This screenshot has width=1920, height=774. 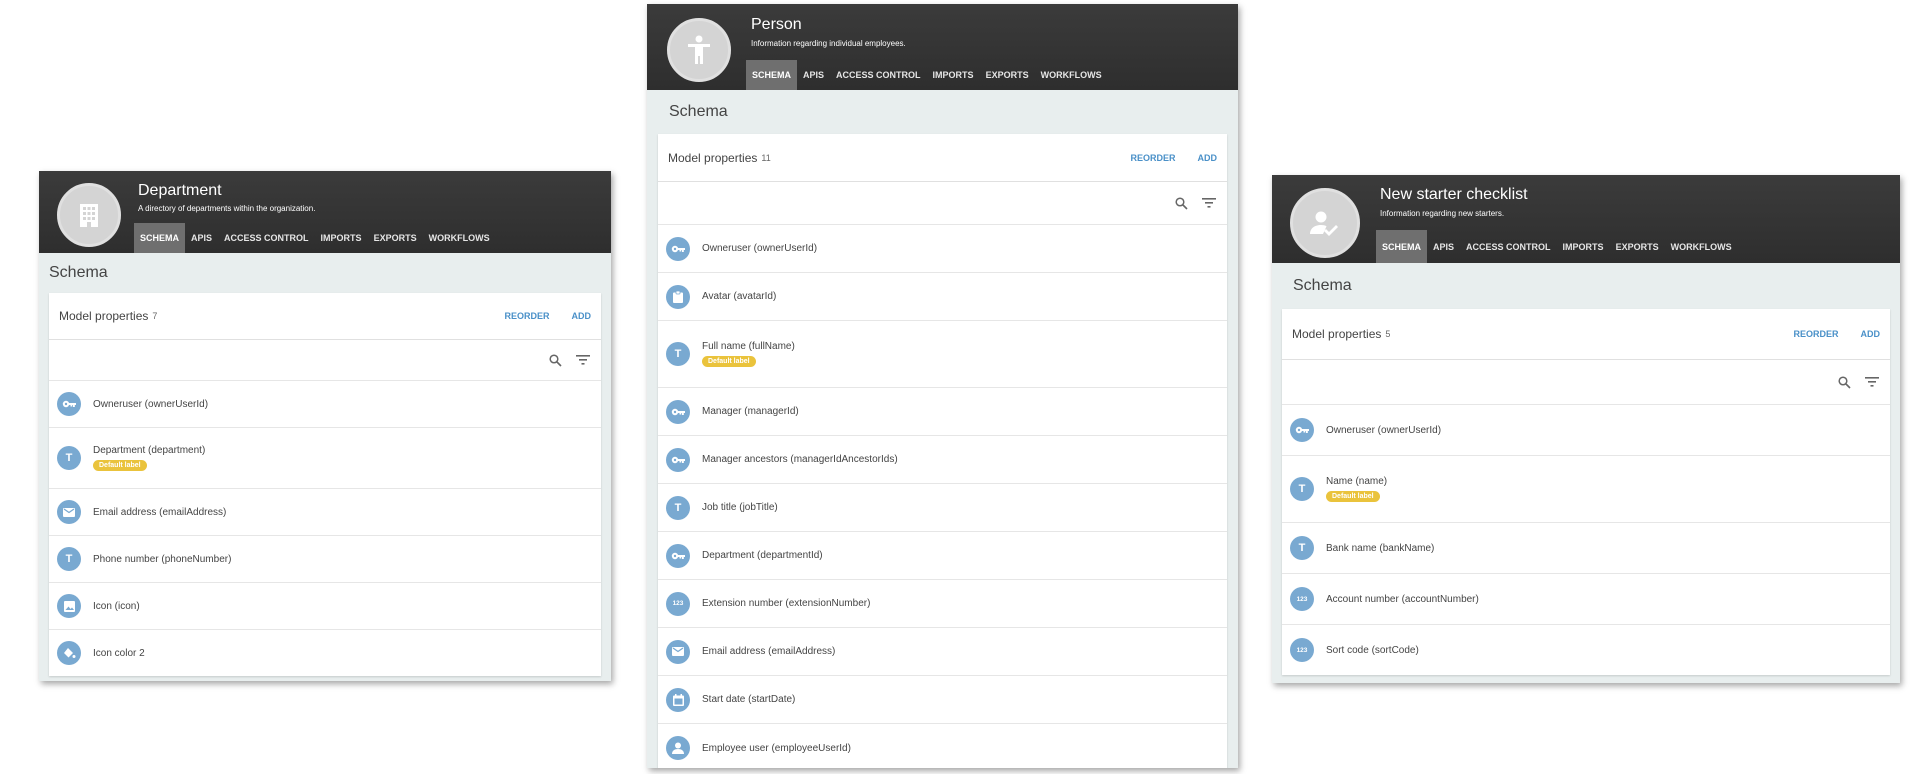 I want to click on property-label: Phone number (phoneNumber), so click(x=162, y=559).